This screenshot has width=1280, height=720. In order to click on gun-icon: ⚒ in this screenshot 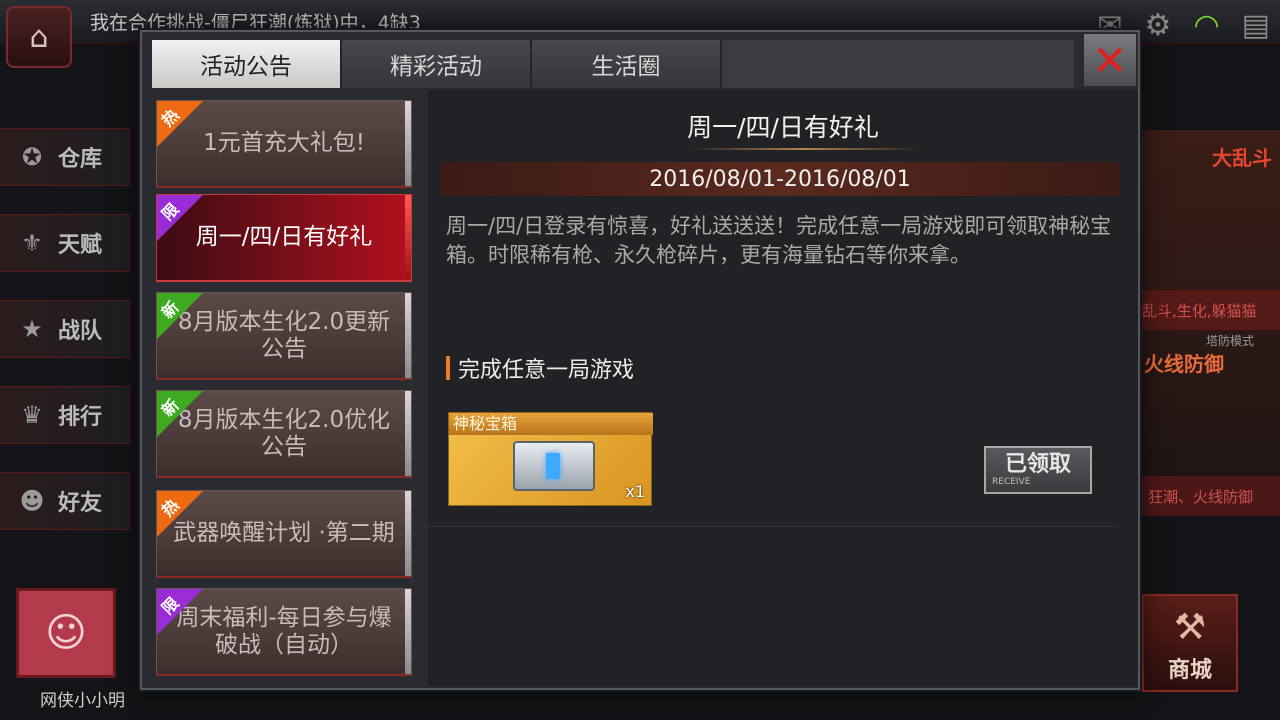, I will do `click(1190, 627)`.